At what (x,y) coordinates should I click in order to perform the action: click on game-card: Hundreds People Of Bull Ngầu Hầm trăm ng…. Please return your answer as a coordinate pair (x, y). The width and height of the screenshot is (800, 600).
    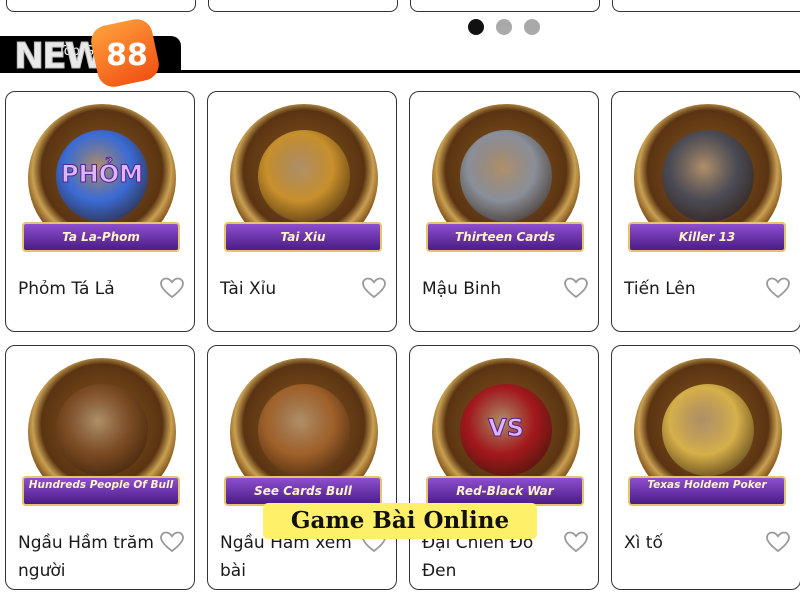
    Looking at the image, I should click on (100, 467).